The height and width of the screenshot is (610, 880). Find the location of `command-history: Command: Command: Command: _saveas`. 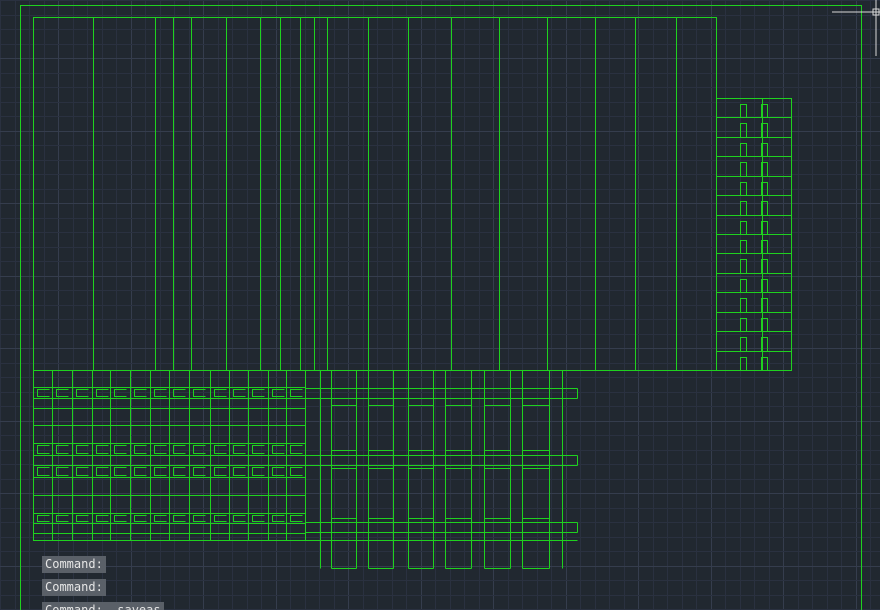

command-history: Command: Command: Command: _saveas is located at coordinates (192, 581).